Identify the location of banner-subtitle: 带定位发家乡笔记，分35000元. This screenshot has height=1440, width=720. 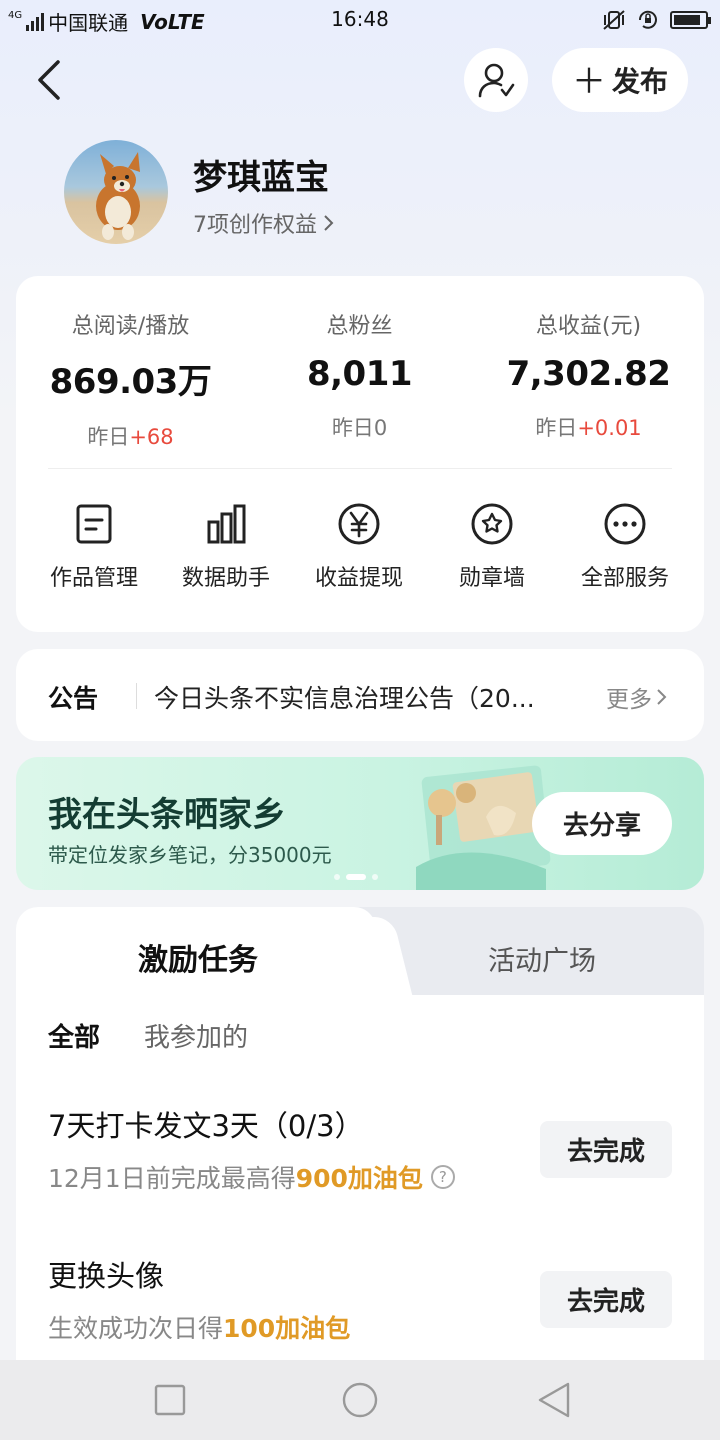
(190, 855).